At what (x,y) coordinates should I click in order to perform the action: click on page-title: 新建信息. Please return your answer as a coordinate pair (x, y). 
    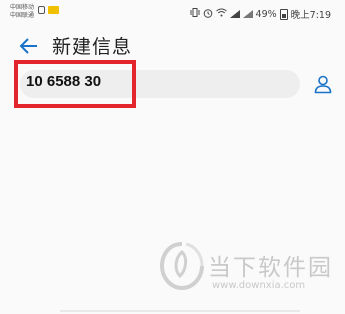
    Looking at the image, I should click on (92, 47).